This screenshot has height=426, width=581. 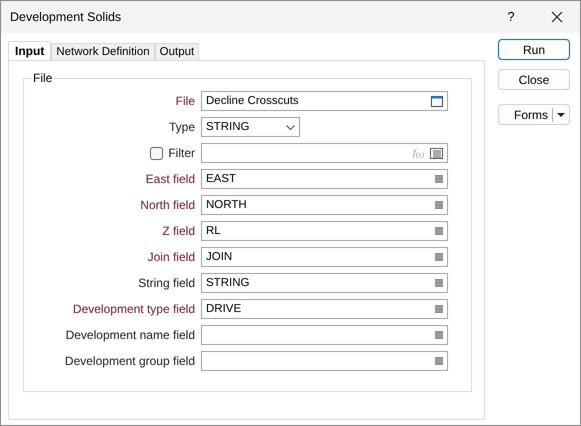 What do you see at coordinates (324, 257) in the screenshot?
I see `input-field: JOIN` at bounding box center [324, 257].